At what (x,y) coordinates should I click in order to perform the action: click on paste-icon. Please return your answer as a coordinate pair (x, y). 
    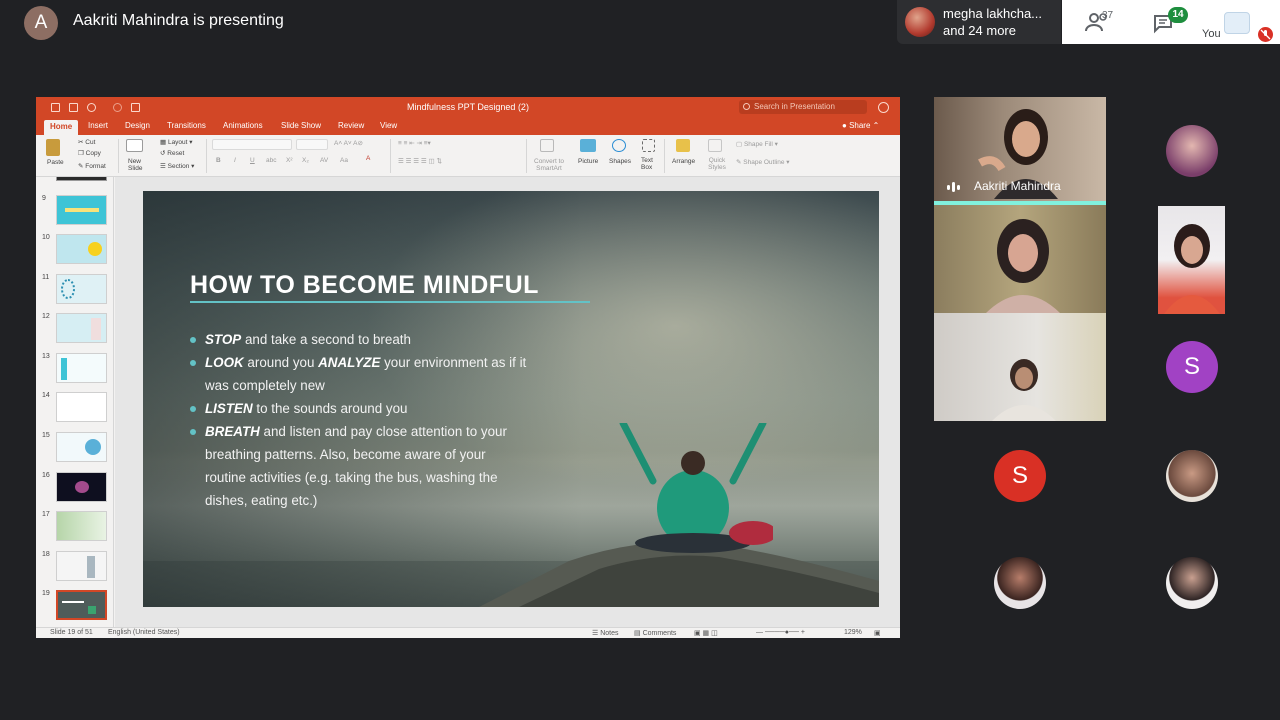
    Looking at the image, I should click on (53, 147).